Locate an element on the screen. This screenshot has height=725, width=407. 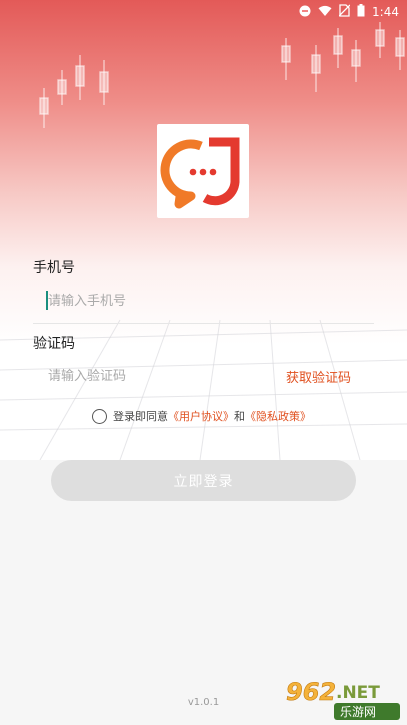
code-label: 验证码 is located at coordinates (54, 344).